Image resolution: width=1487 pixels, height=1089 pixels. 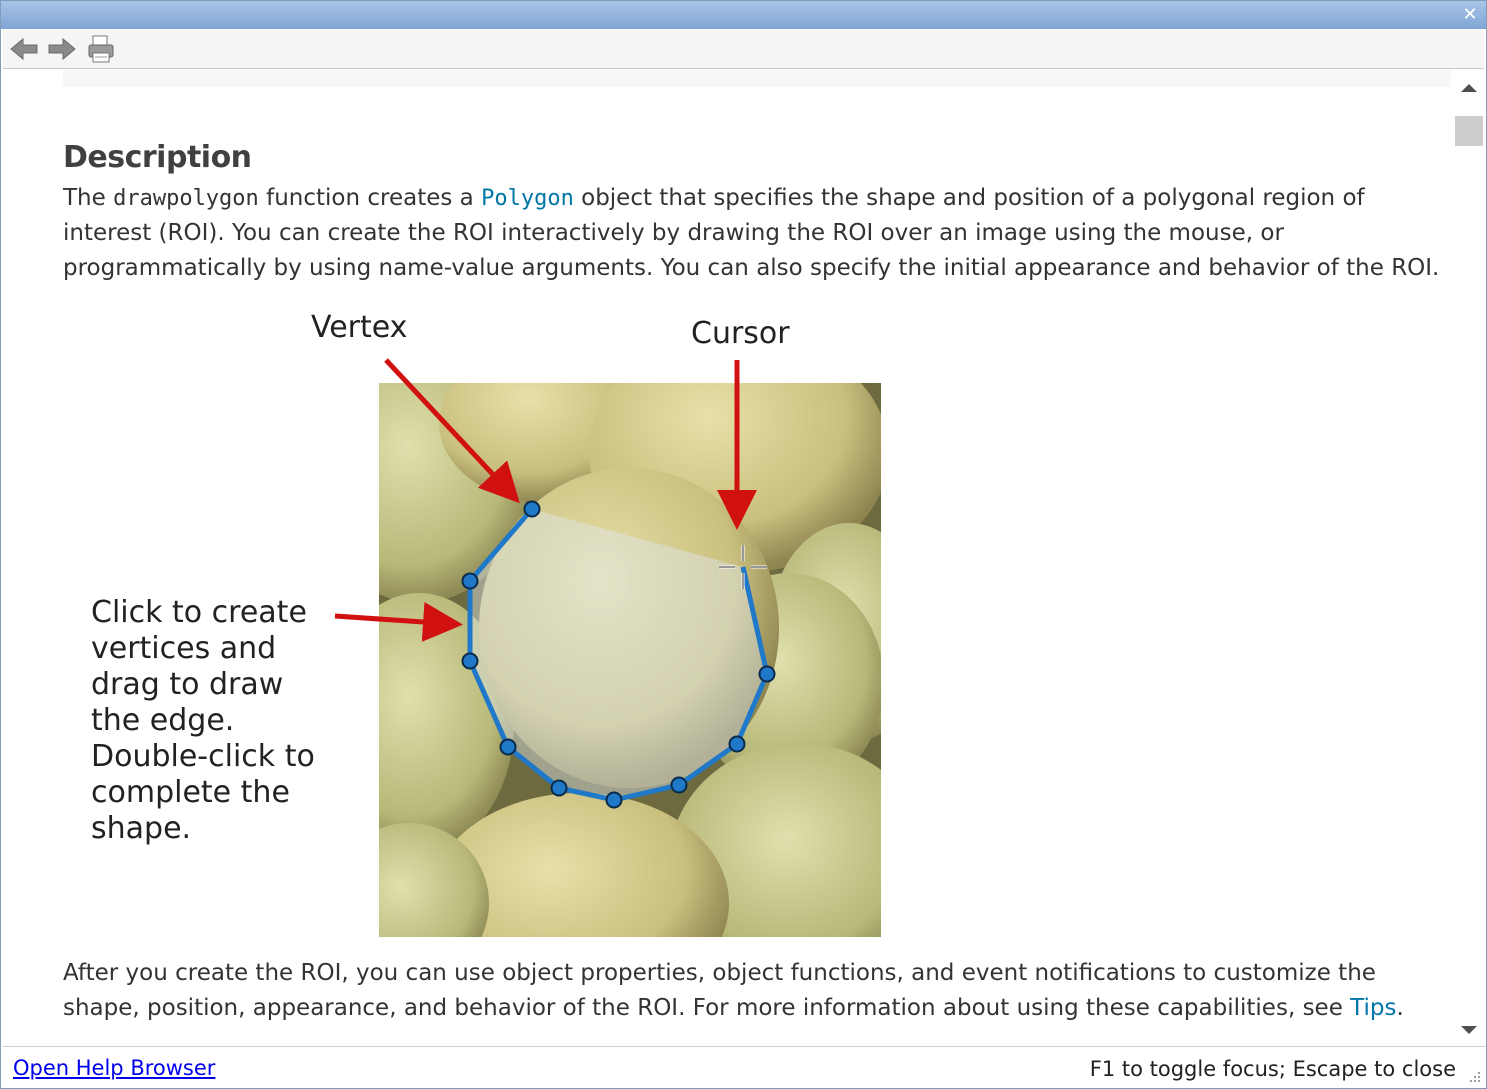 What do you see at coordinates (370, 198) in the screenshot?
I see `para1-text-2: function creates a` at bounding box center [370, 198].